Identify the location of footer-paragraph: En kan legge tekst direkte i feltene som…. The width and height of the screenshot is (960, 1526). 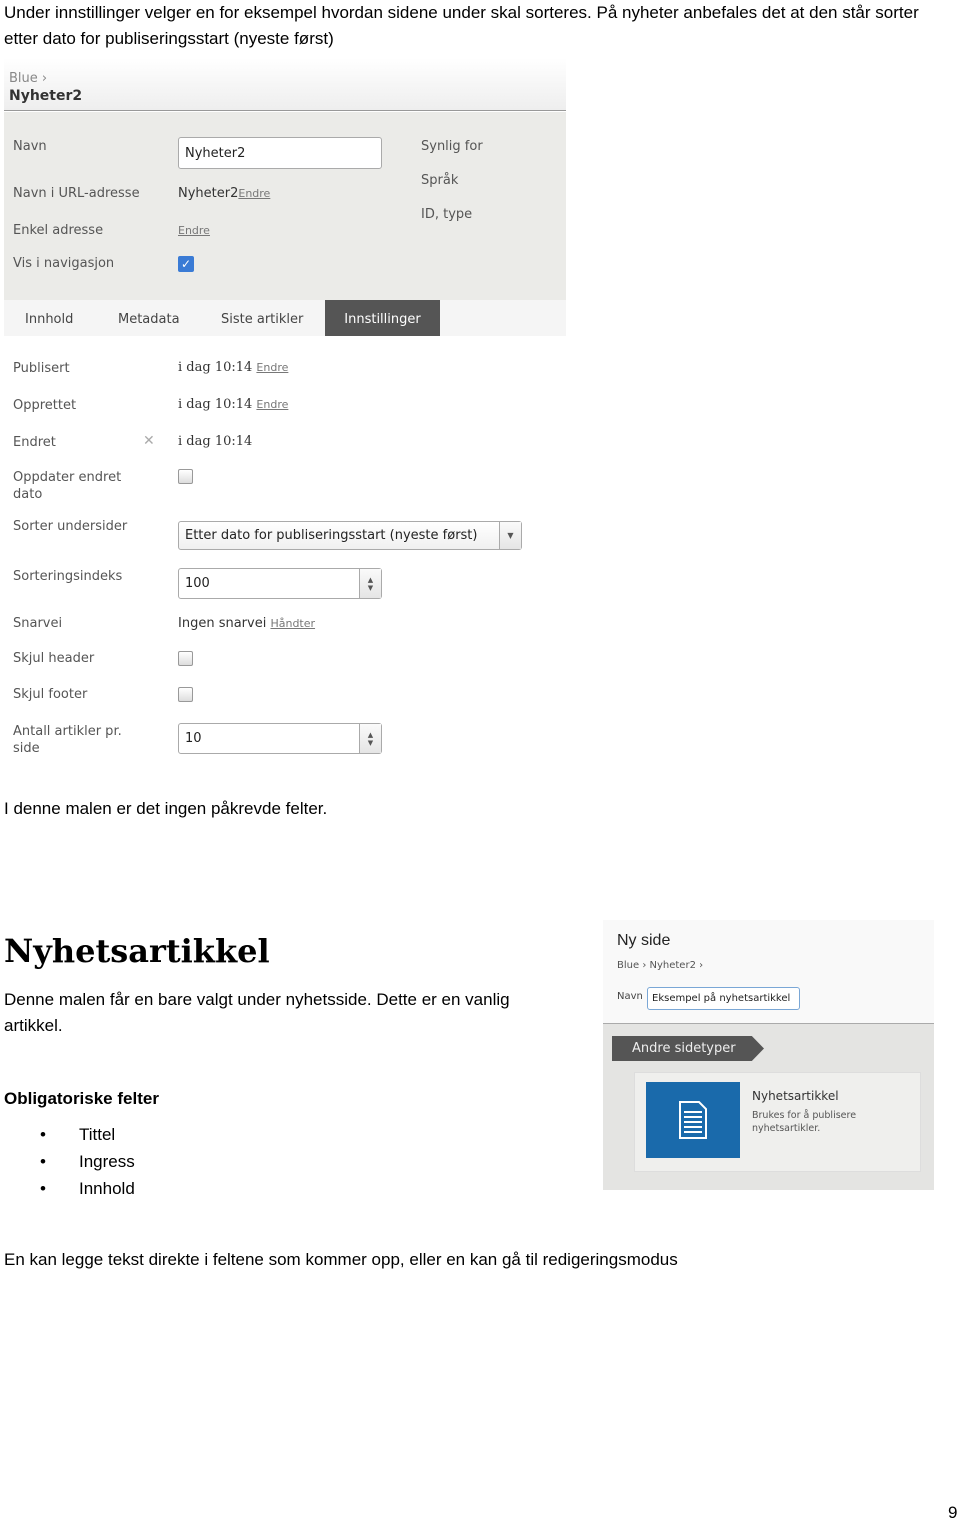
(341, 1259).